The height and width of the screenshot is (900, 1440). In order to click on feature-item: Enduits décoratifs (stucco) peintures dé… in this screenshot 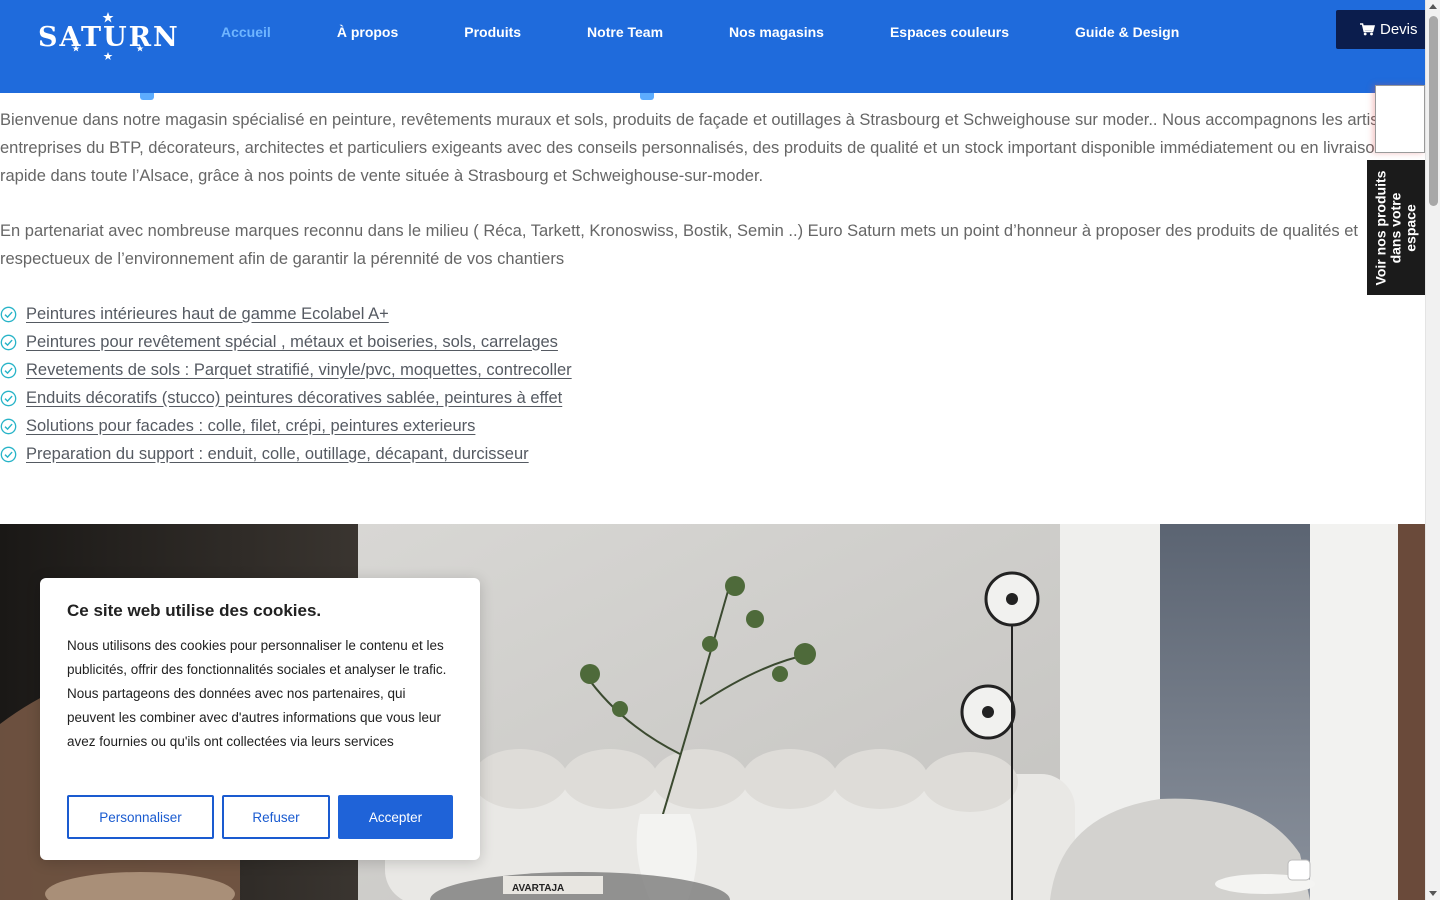, I will do `click(286, 398)`.